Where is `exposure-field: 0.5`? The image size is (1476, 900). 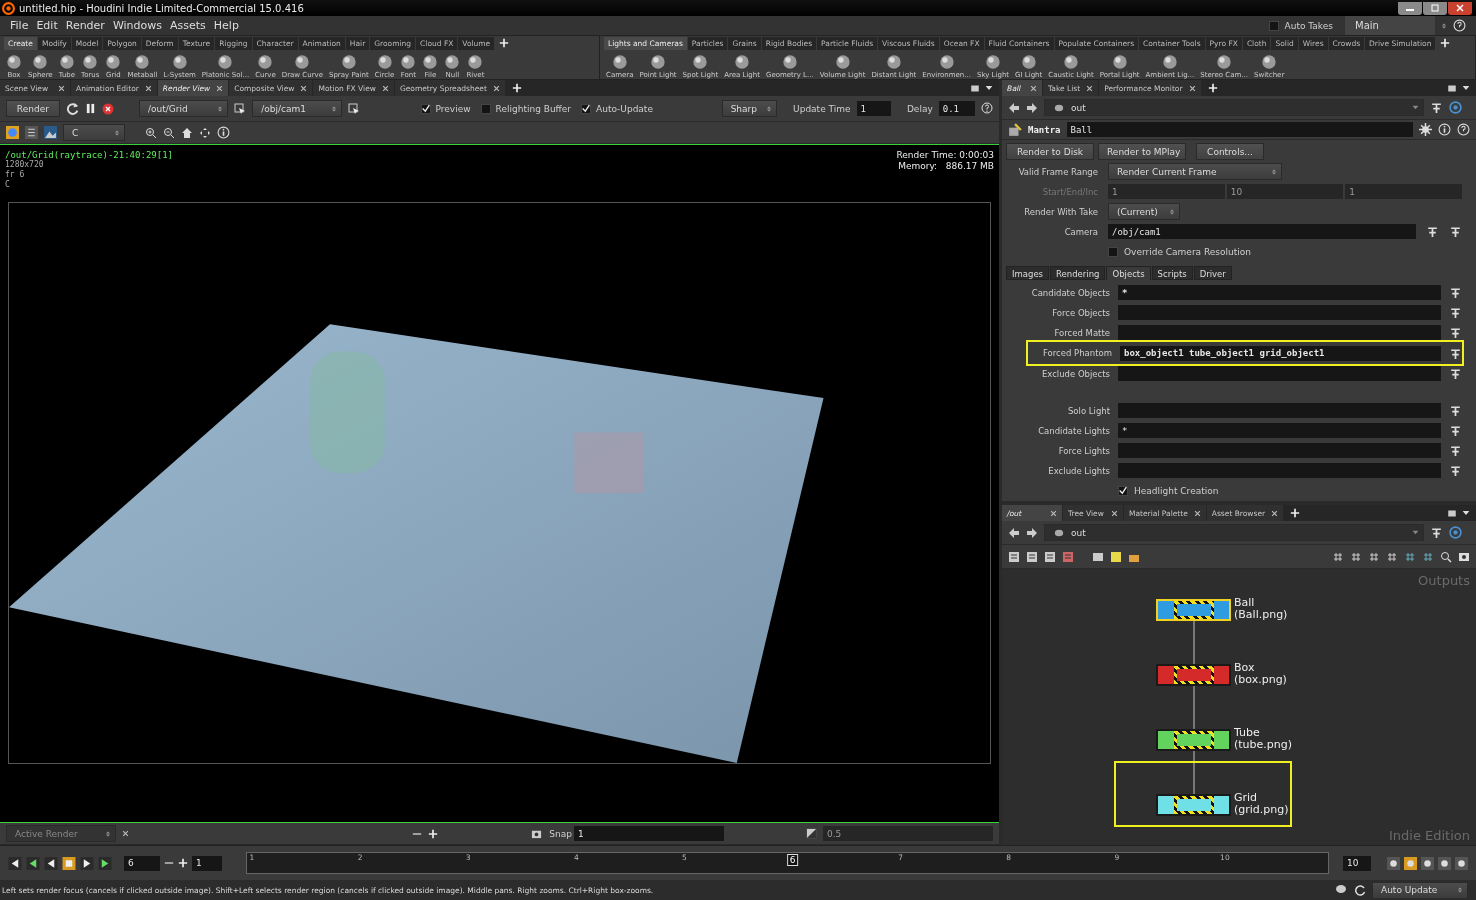
exposure-field: 0.5 is located at coordinates (908, 833).